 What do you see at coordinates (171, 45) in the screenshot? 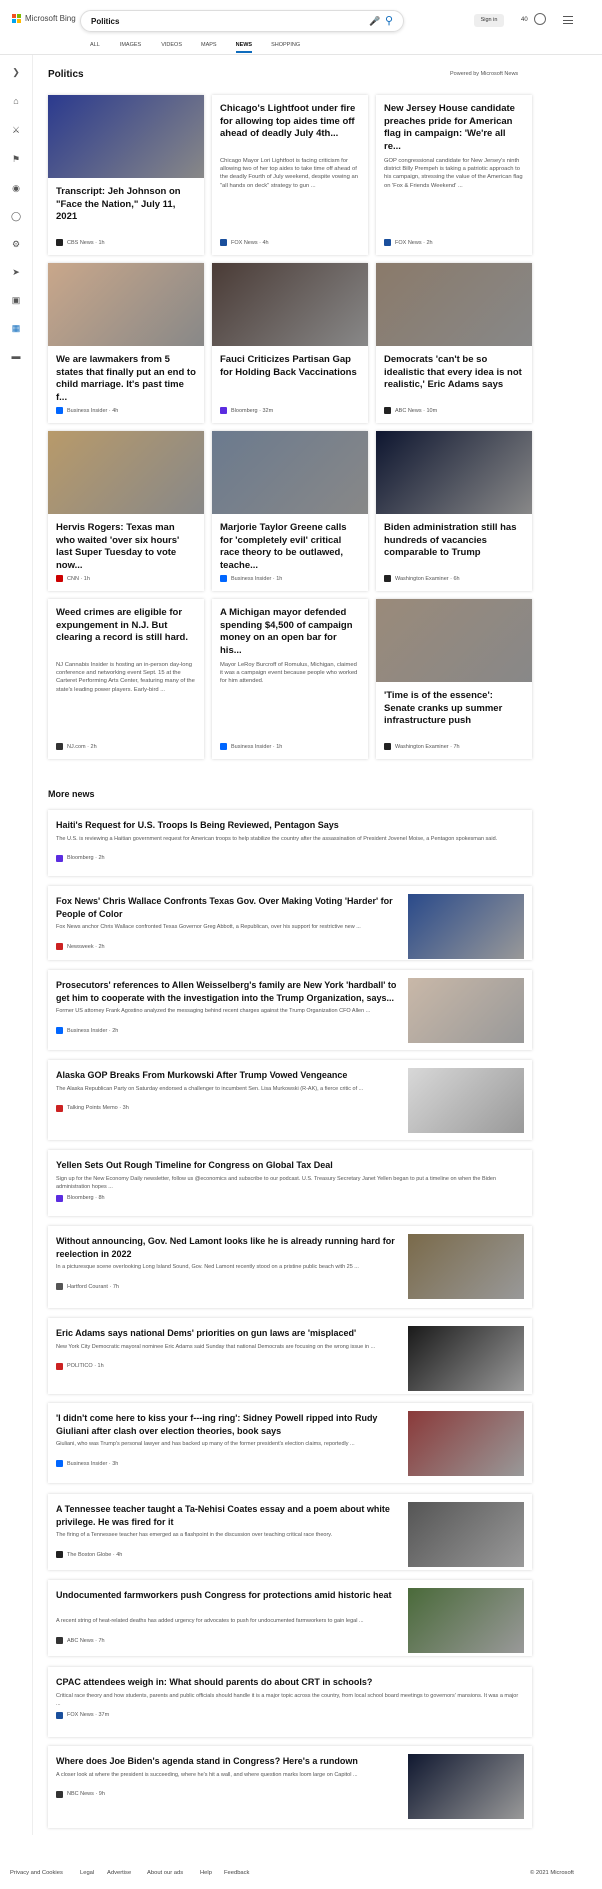
I see `tab-videos: VIDEOS` at bounding box center [171, 45].